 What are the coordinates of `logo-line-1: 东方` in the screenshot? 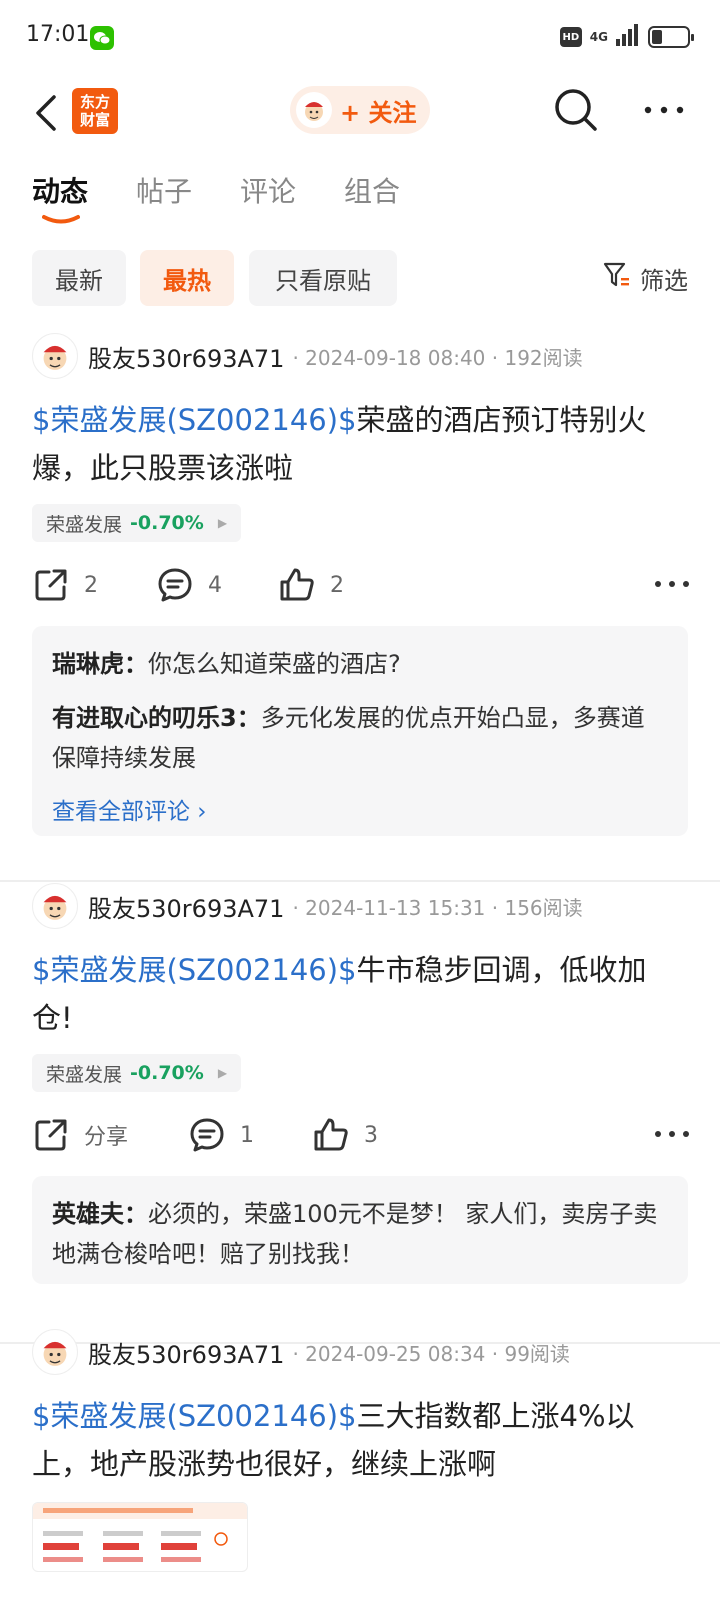 It's located at (94, 102).